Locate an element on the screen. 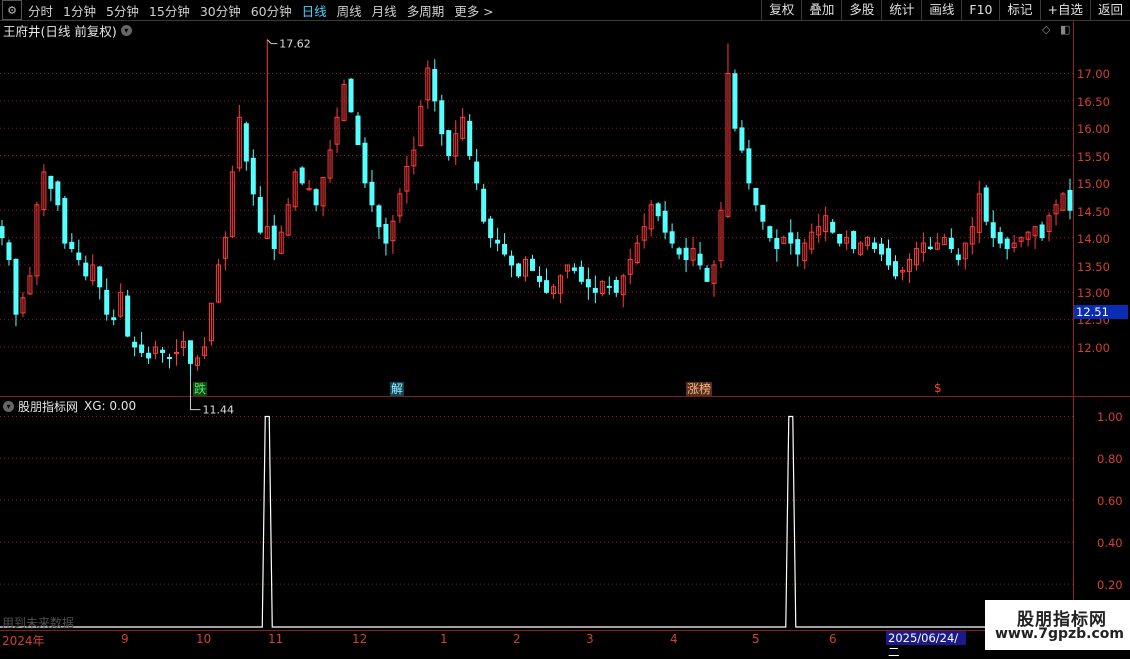  date-tick: 5 is located at coordinates (756, 639).